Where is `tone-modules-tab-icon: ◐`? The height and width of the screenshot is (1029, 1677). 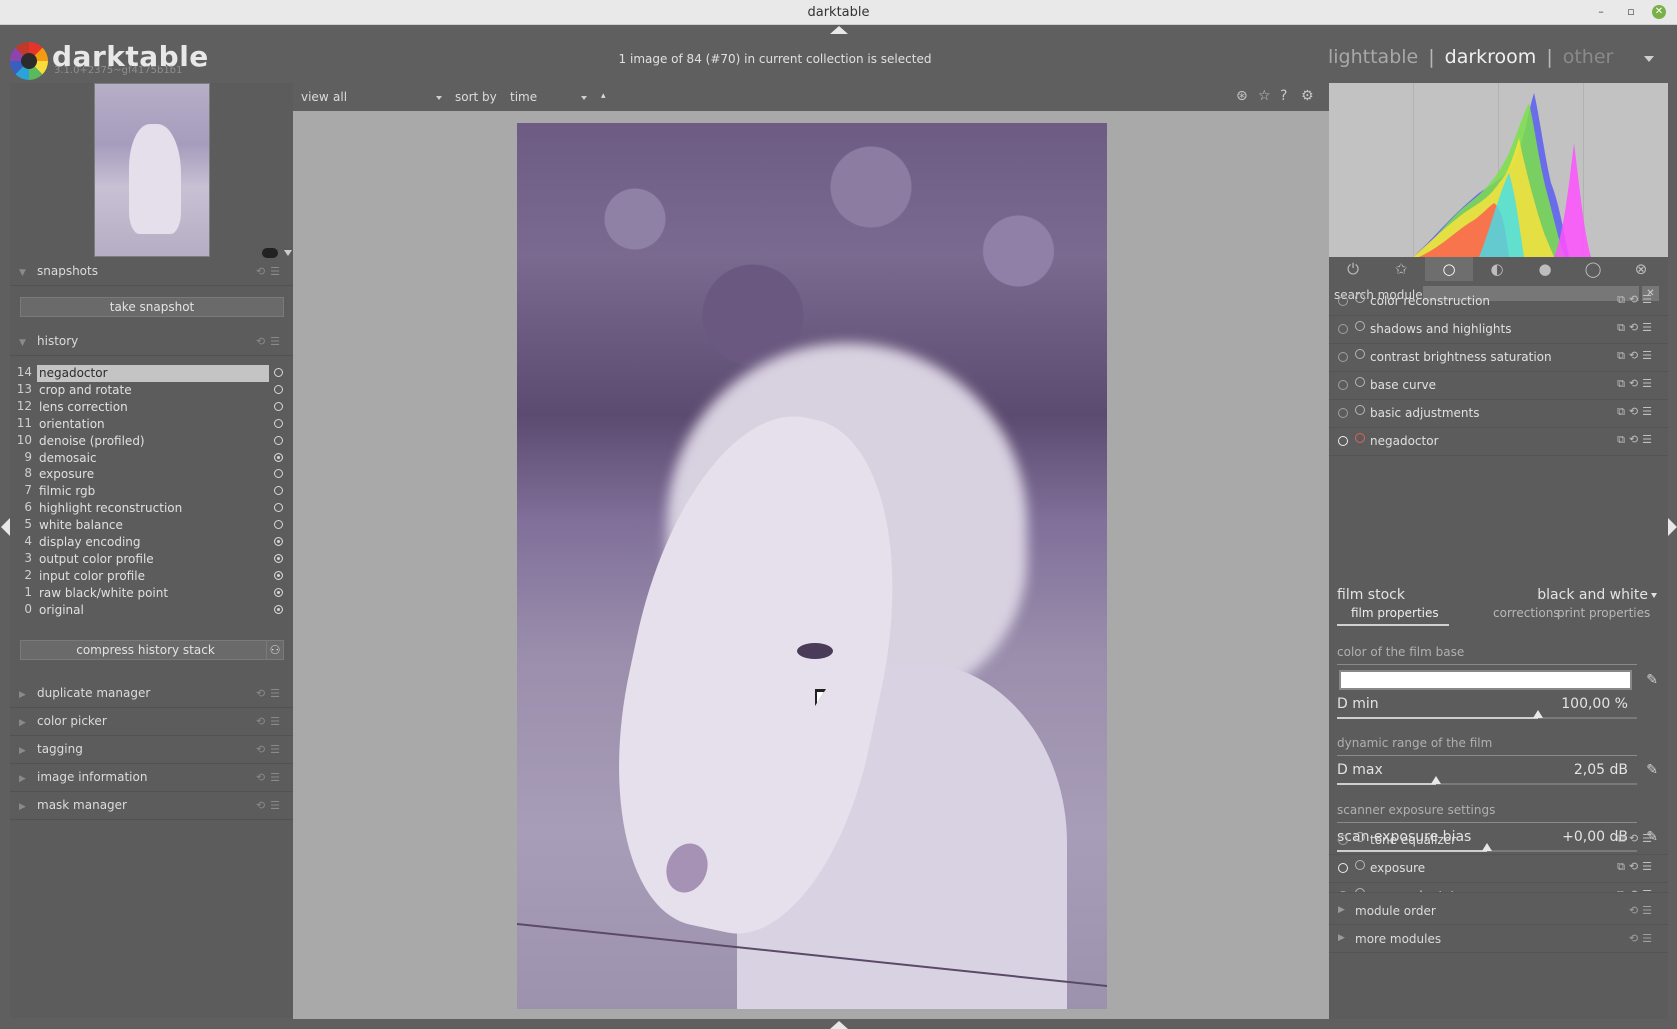 tone-modules-tab-icon: ◐ is located at coordinates (1497, 269).